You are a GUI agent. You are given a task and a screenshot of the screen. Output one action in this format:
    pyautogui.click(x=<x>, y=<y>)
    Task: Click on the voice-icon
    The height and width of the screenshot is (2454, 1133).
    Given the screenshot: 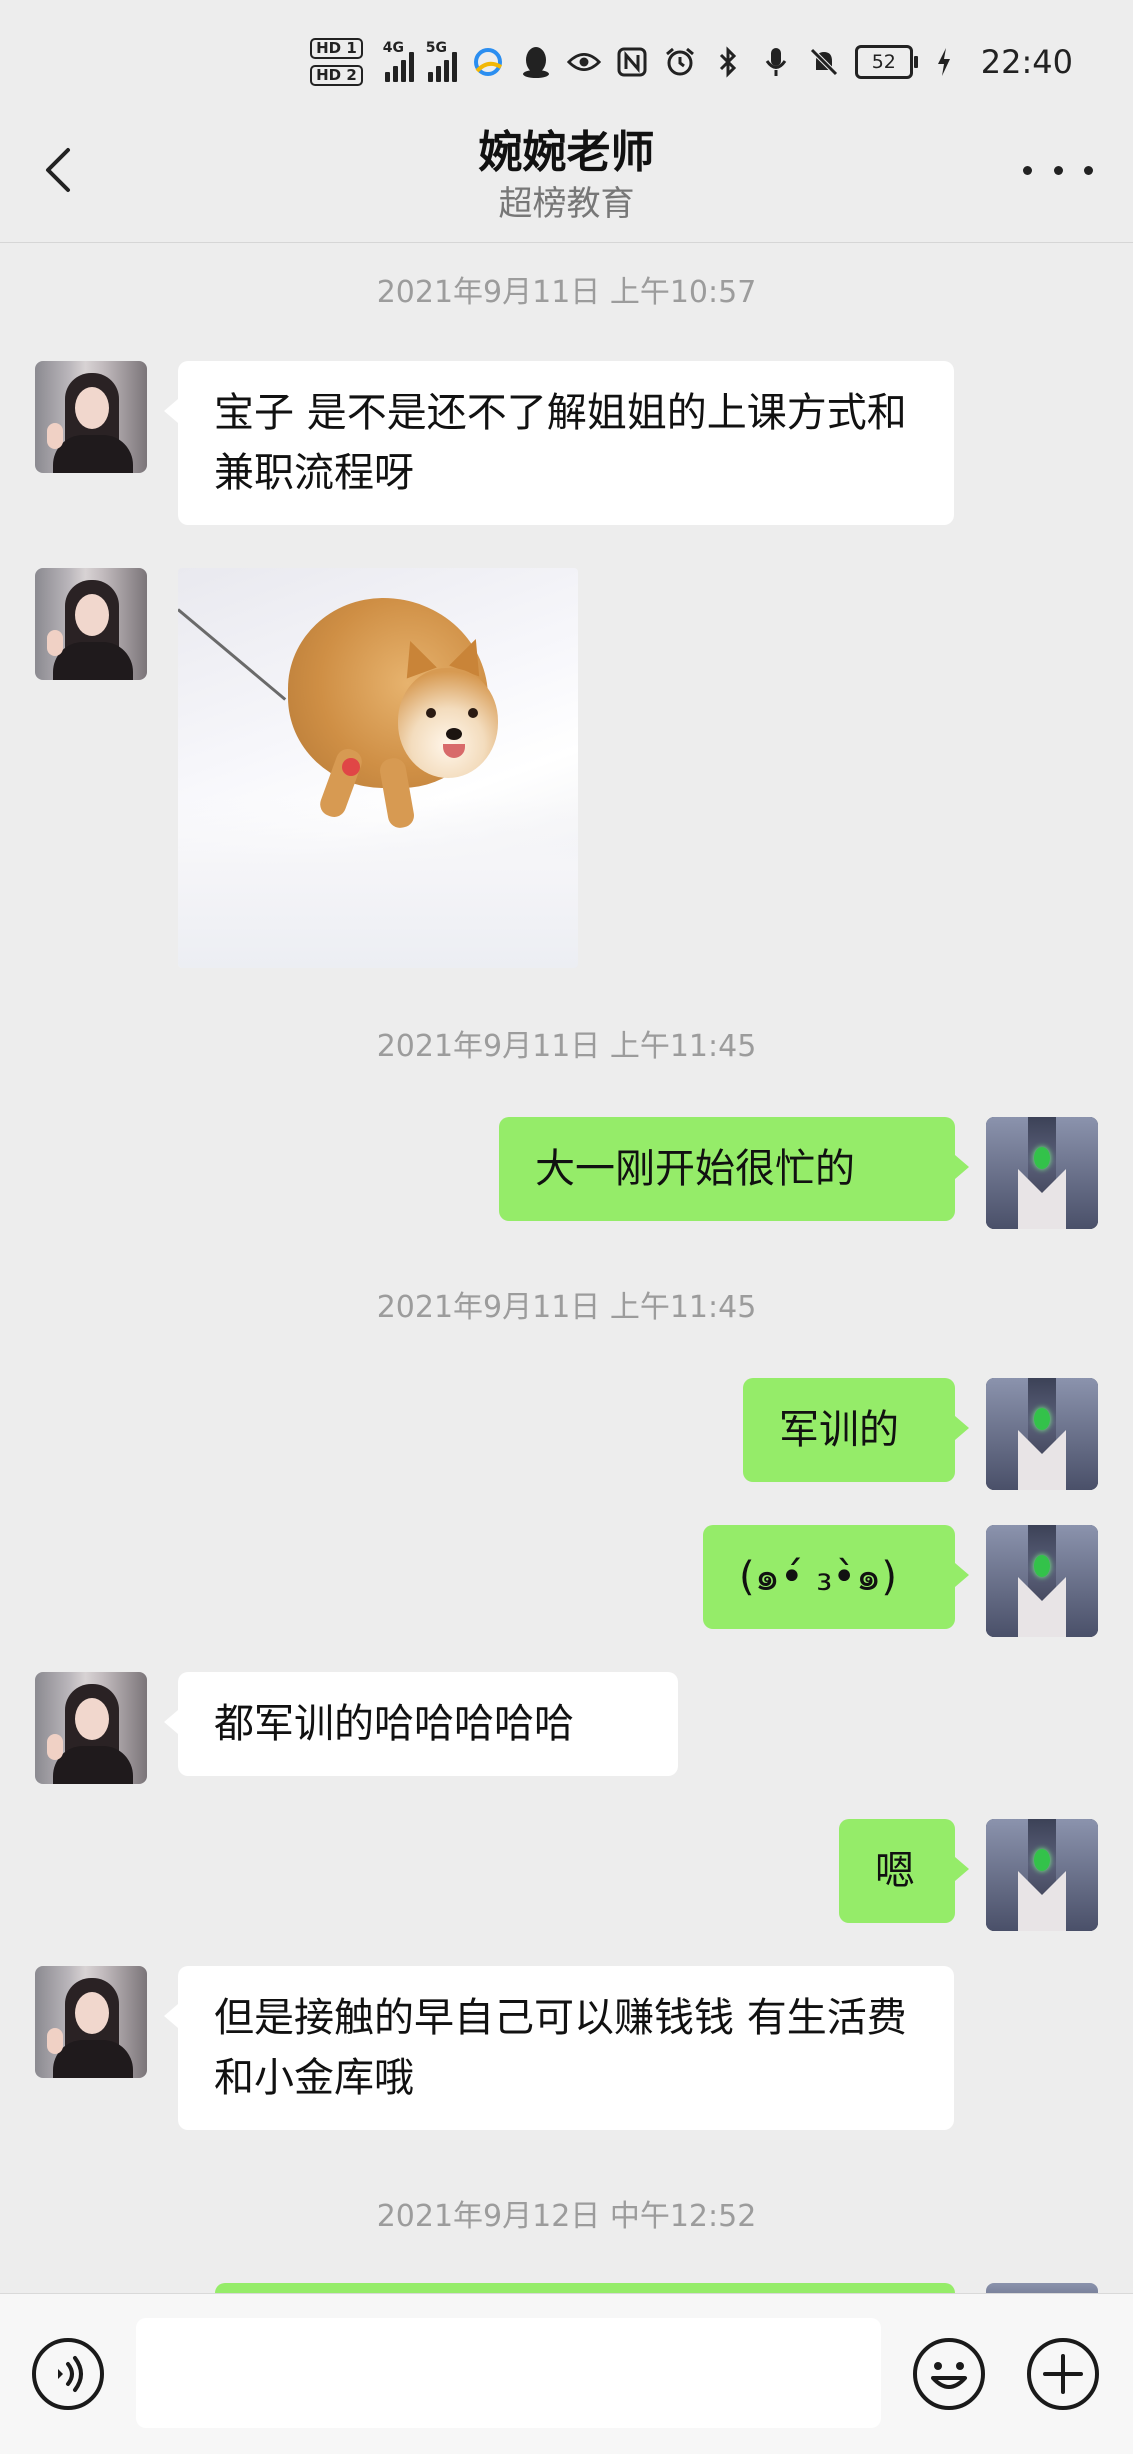 What is the action you would take?
    pyautogui.click(x=68, y=2374)
    